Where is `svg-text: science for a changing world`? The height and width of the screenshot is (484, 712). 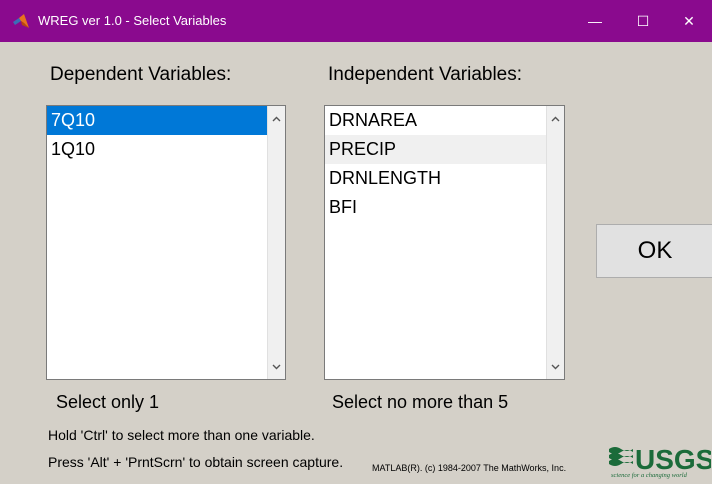
svg-text: science for a changing world is located at coordinates (649, 475).